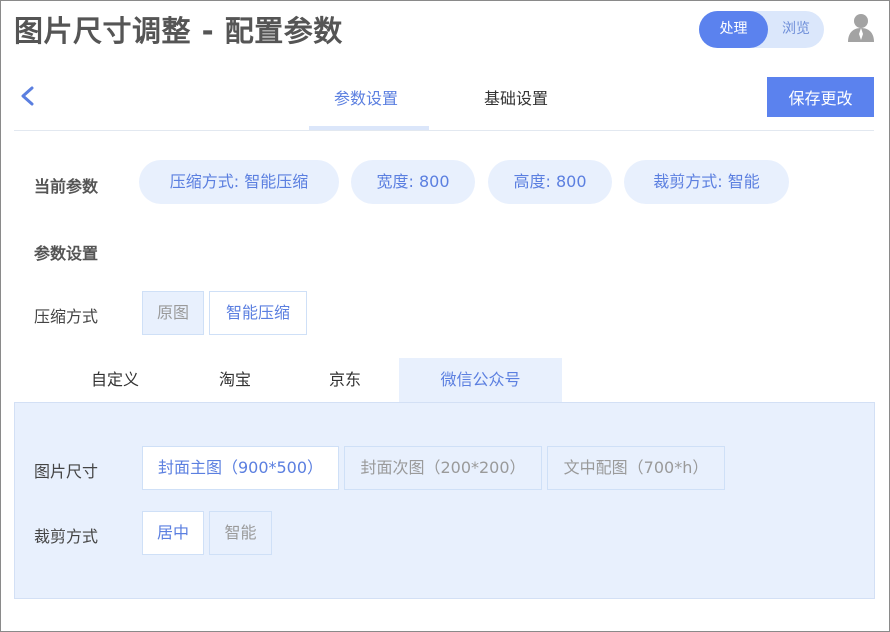 The image size is (890, 632). I want to click on compression-label: 压缩方式, so click(66, 316).